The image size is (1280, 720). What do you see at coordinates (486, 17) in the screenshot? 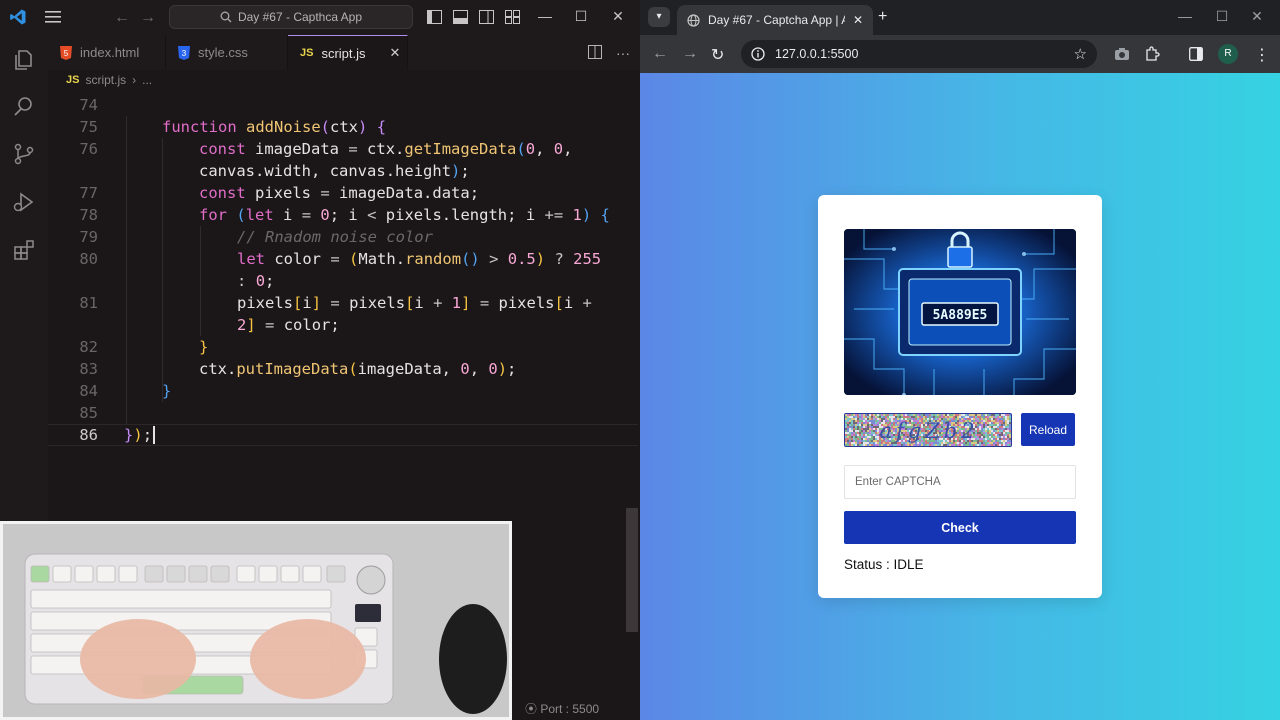
I see `toggle-secondary-sidebar-icon` at bounding box center [486, 17].